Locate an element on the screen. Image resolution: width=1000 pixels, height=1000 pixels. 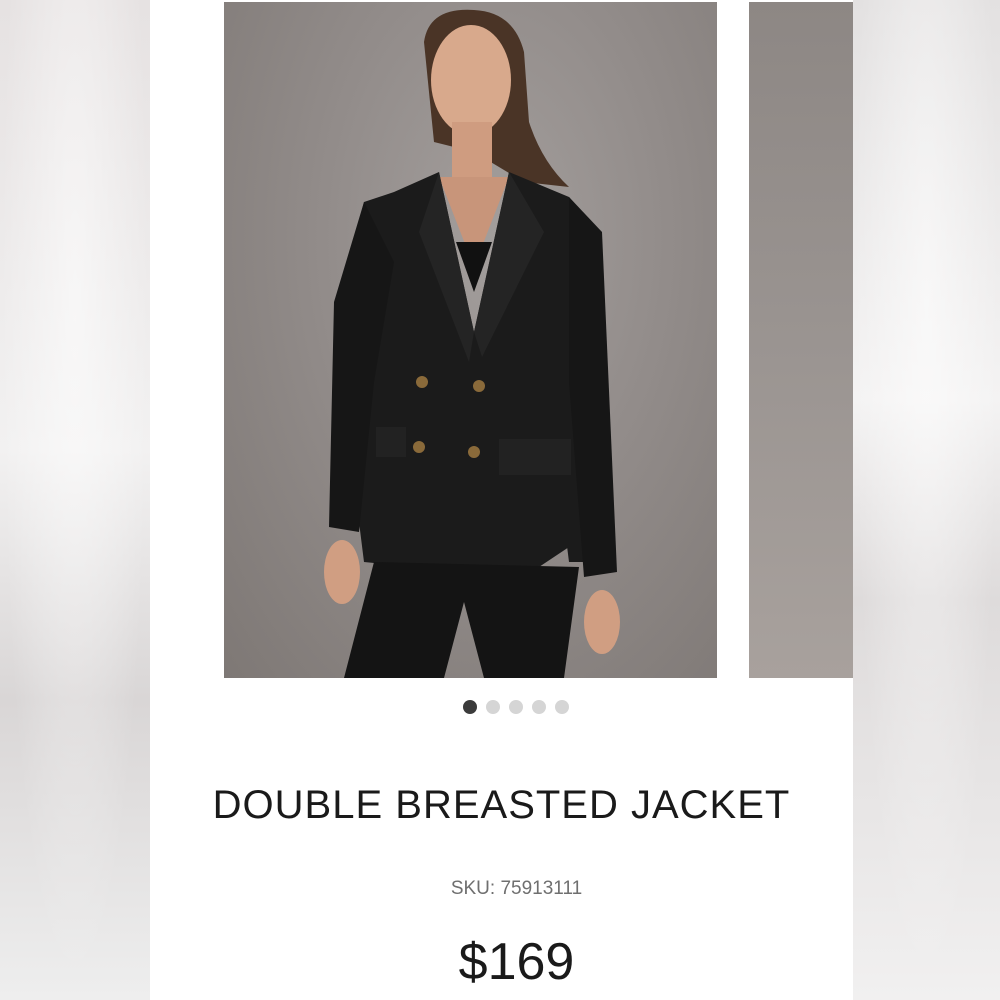
sku-label: SKU: is located at coordinates (475, 888).